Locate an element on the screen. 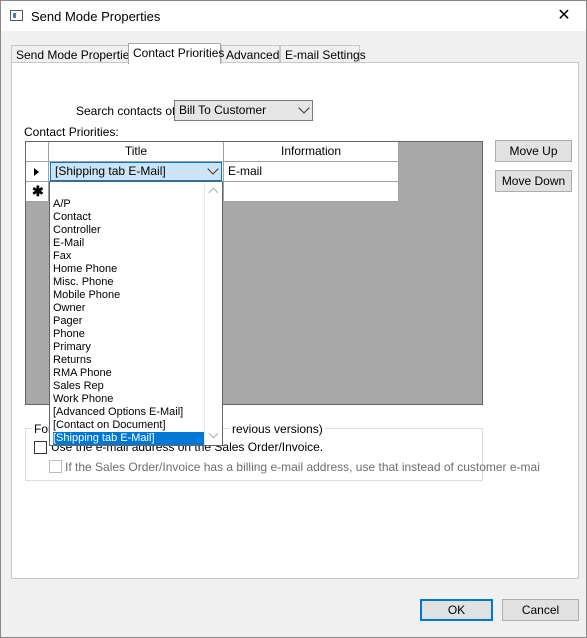  search-contacts-label: Search contacts of: is located at coordinates (127, 111).